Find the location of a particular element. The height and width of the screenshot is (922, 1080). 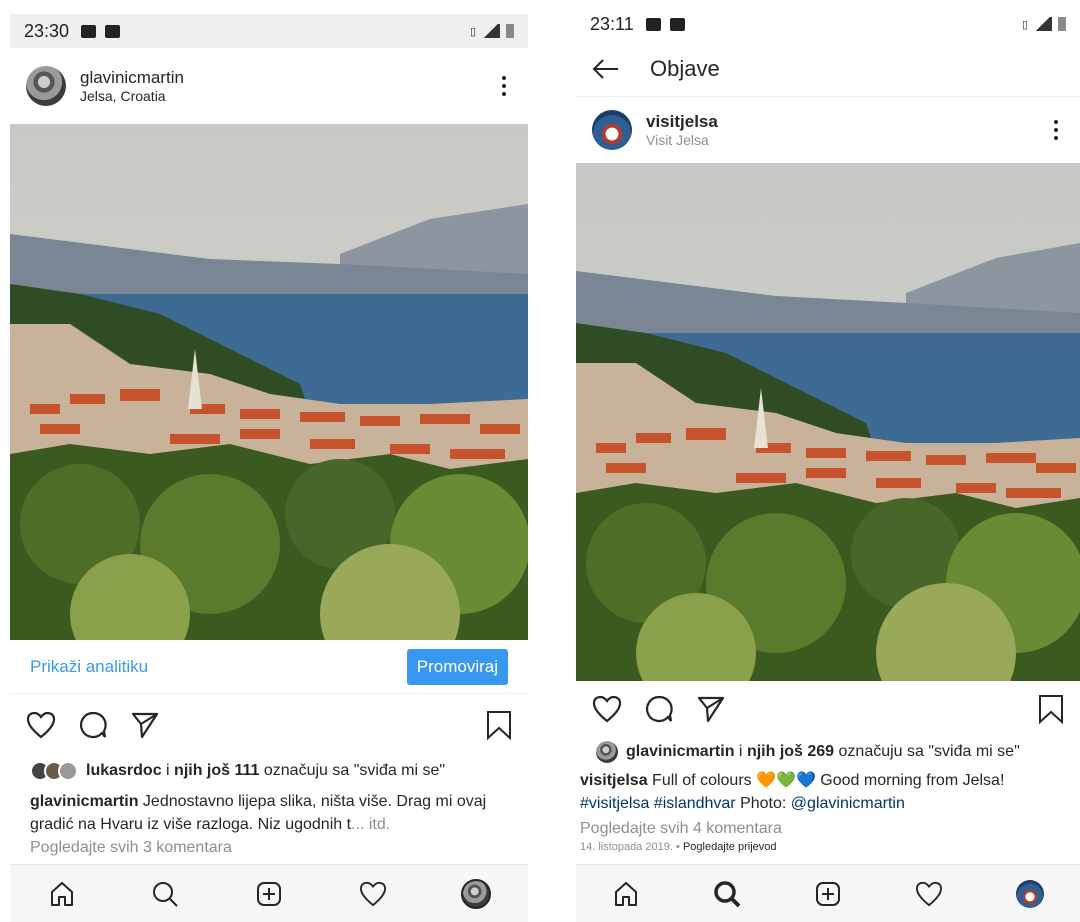

username: visitjelsa is located at coordinates (682, 122).